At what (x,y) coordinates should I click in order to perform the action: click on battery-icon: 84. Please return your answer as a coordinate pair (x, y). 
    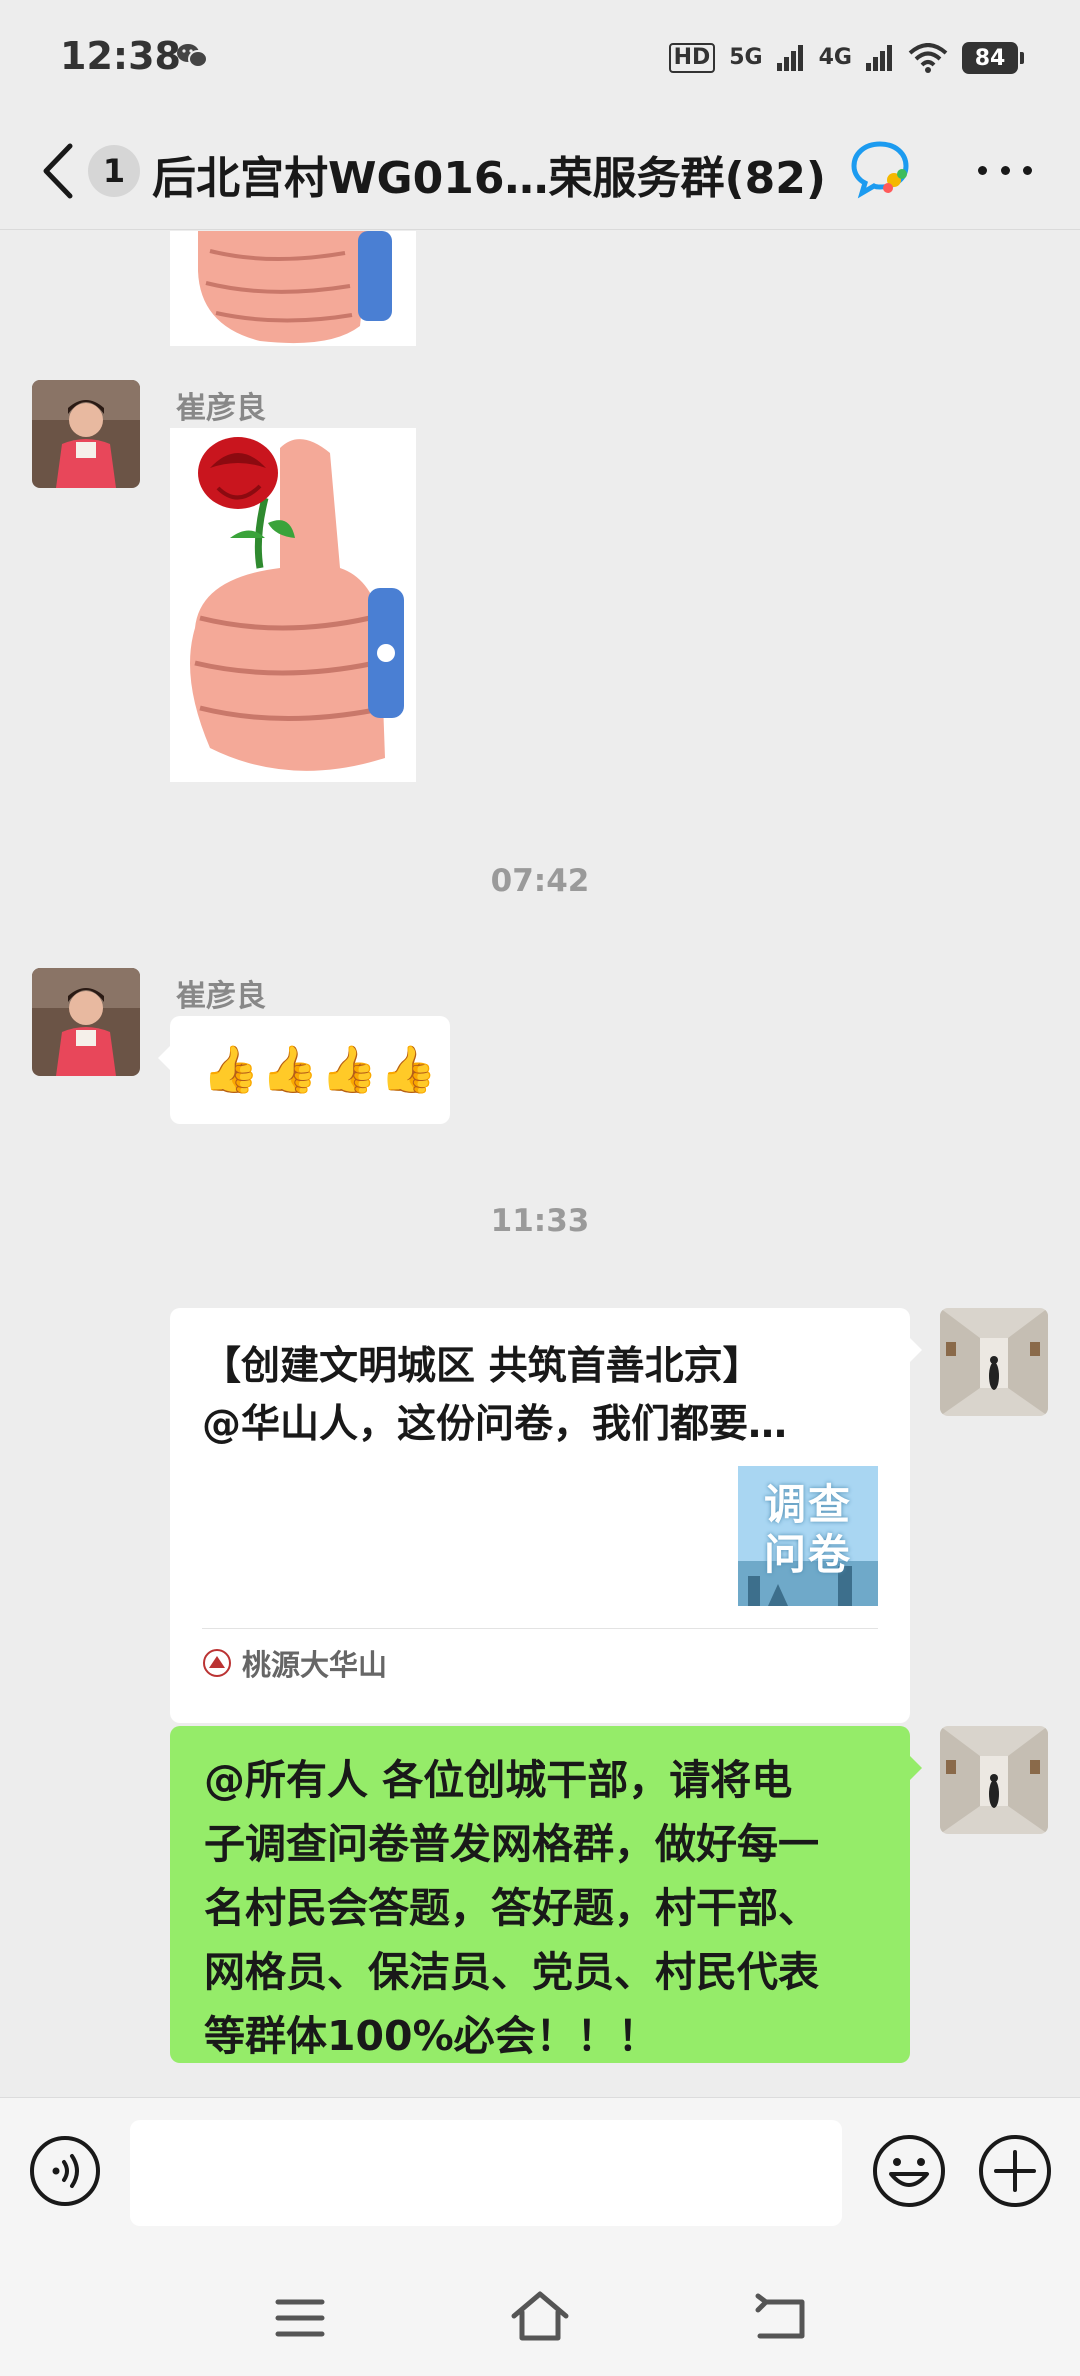
    Looking at the image, I should click on (993, 58).